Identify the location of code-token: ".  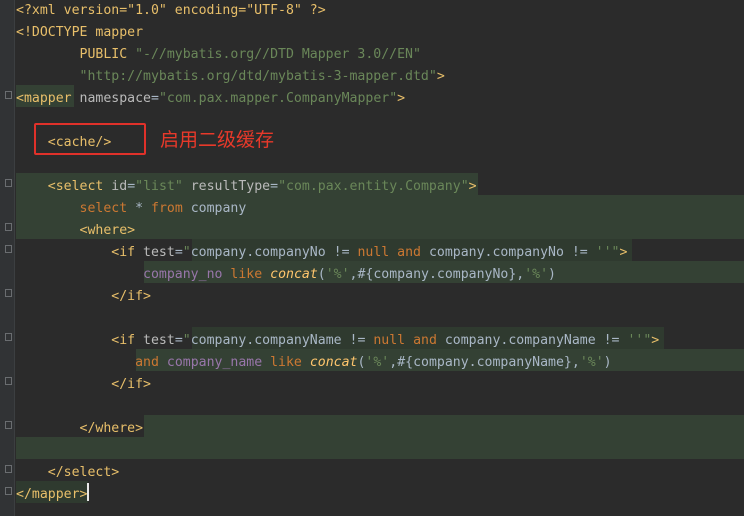
(186, 252).